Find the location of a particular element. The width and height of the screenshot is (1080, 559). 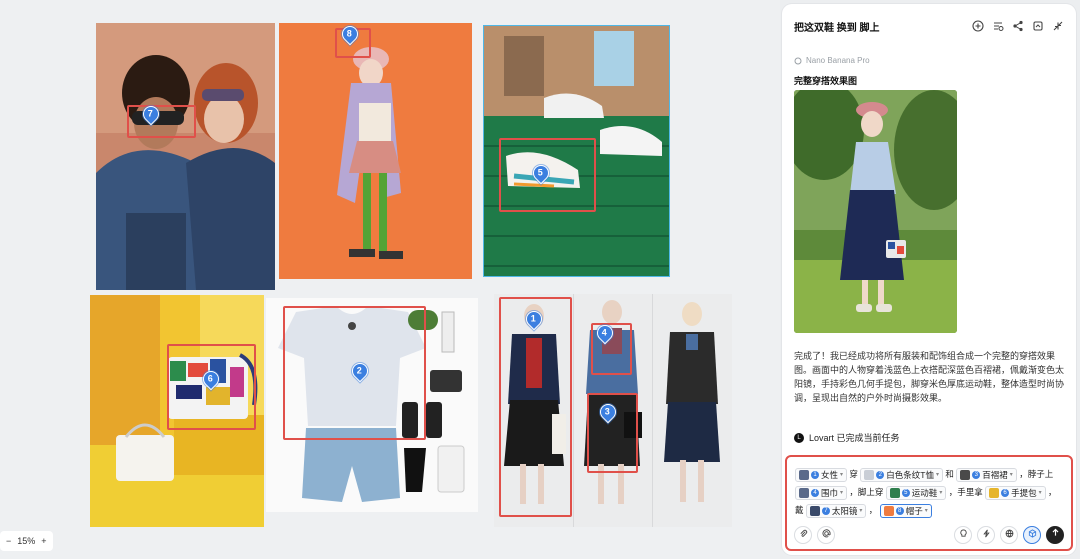

chip-handbag: 6 手提包 ▾ is located at coordinates (1015, 492).